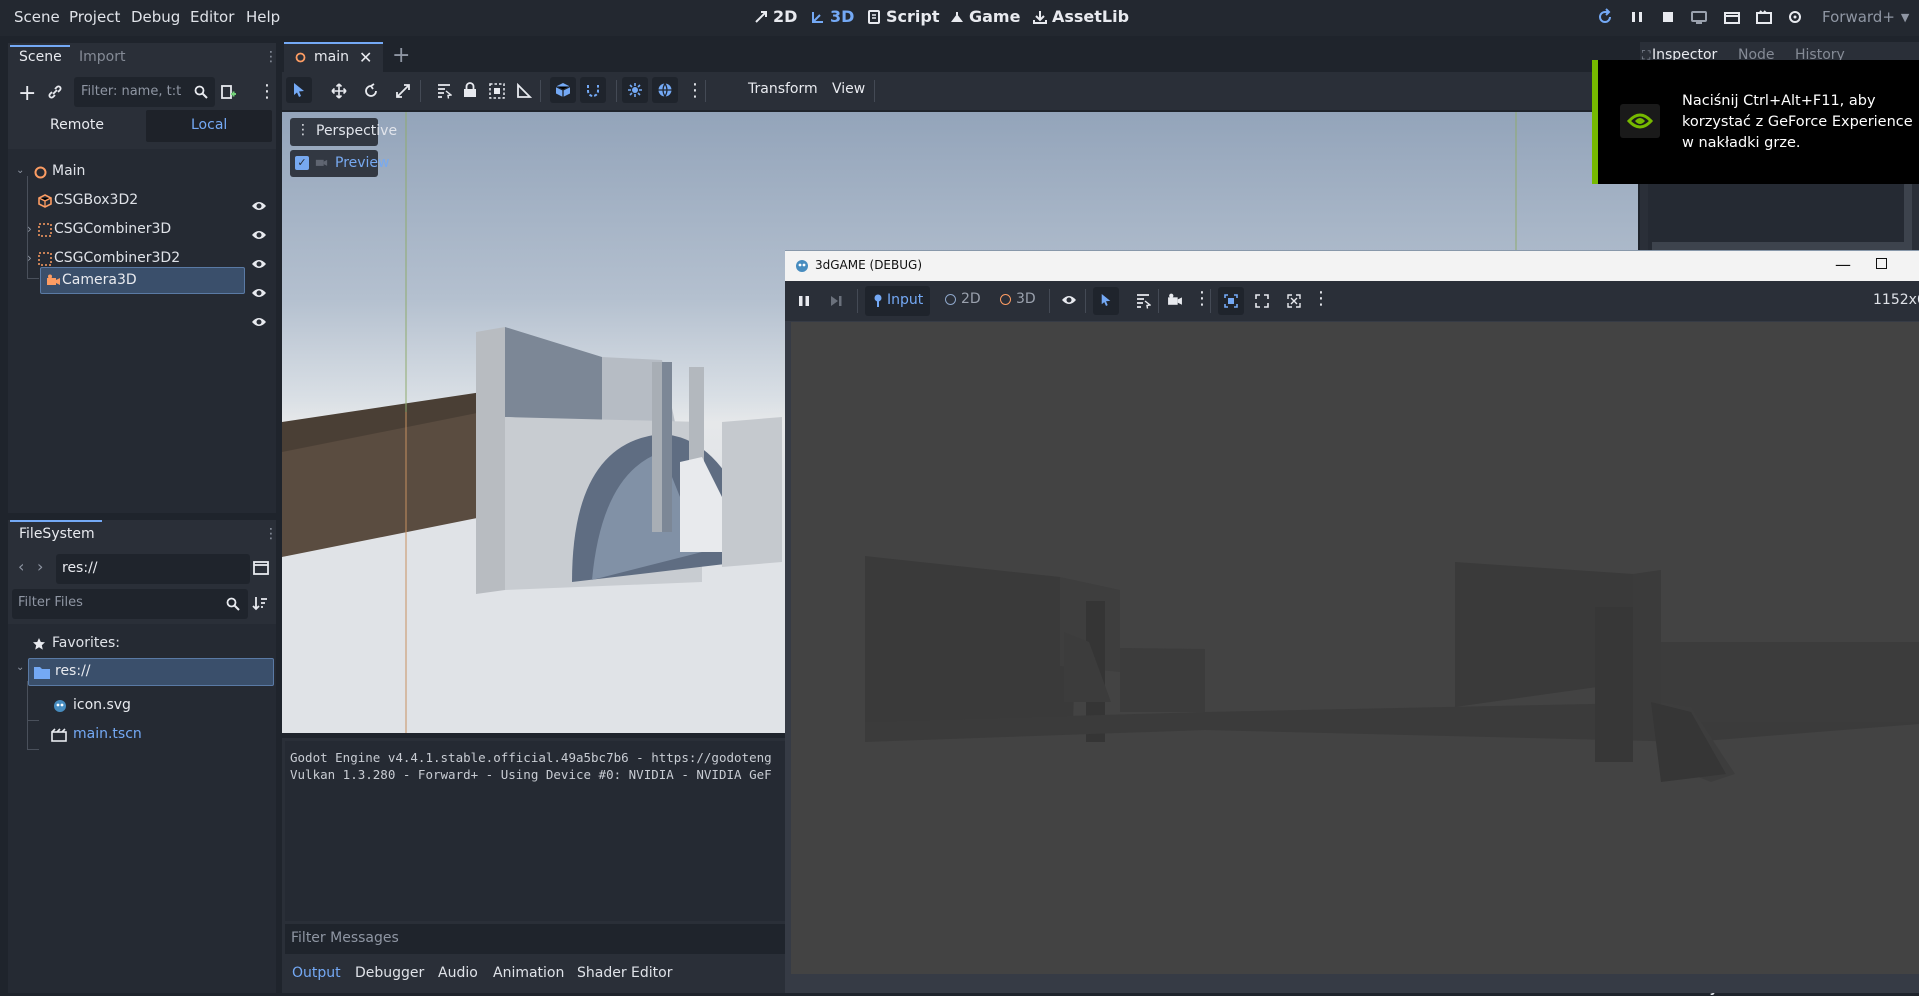 The height and width of the screenshot is (996, 1919). What do you see at coordinates (21, 566) in the screenshot?
I see `back-arrow-icon: ‹` at bounding box center [21, 566].